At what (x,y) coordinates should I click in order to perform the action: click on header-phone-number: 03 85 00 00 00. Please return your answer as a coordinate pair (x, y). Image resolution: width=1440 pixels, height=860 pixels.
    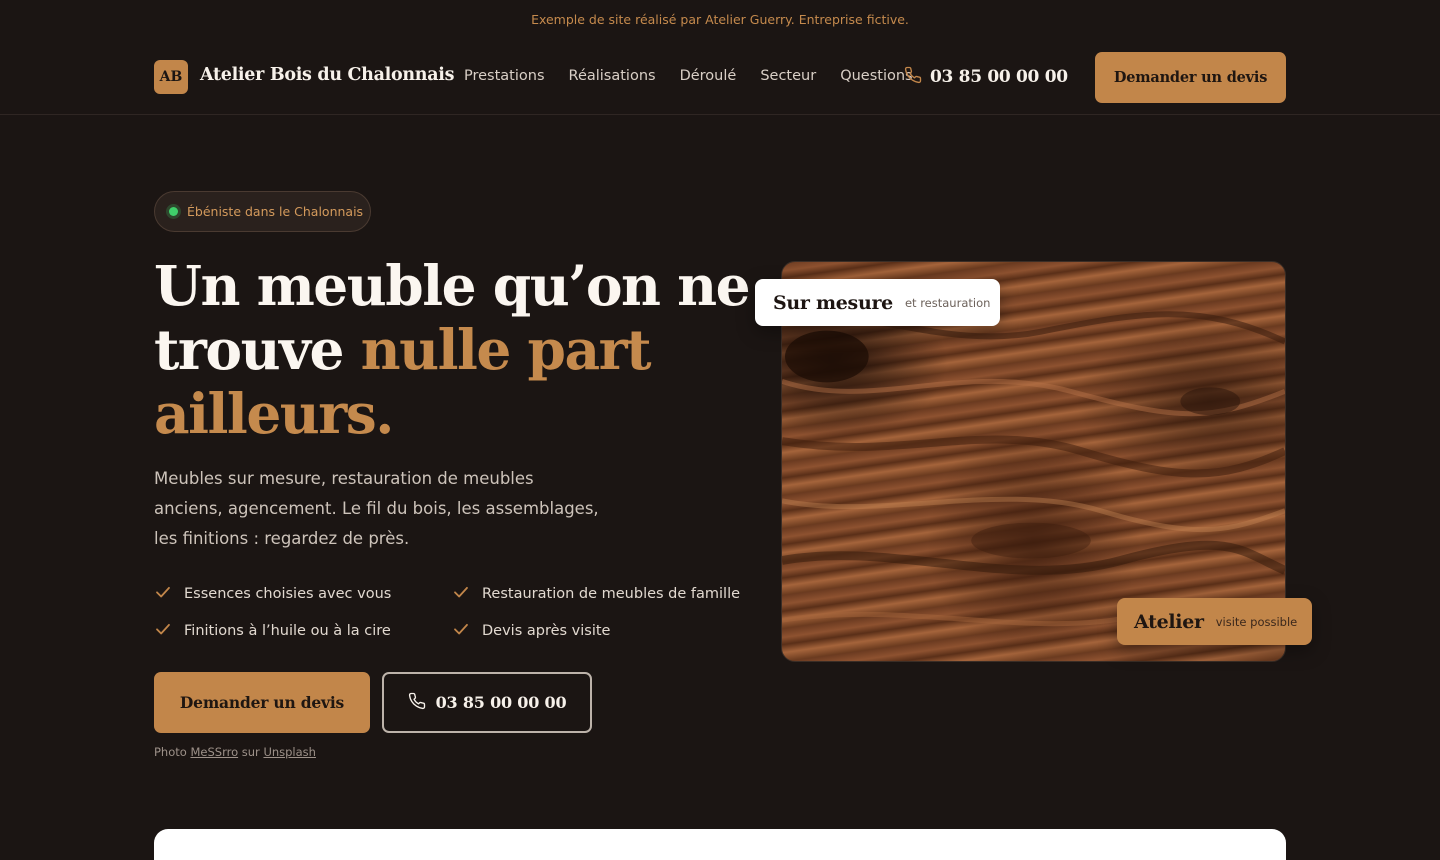
    Looking at the image, I should click on (999, 77).